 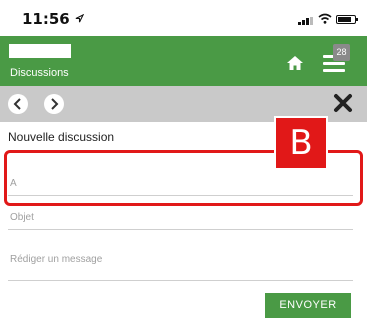 What do you see at coordinates (325, 18) in the screenshot?
I see `wifi-icon` at bounding box center [325, 18].